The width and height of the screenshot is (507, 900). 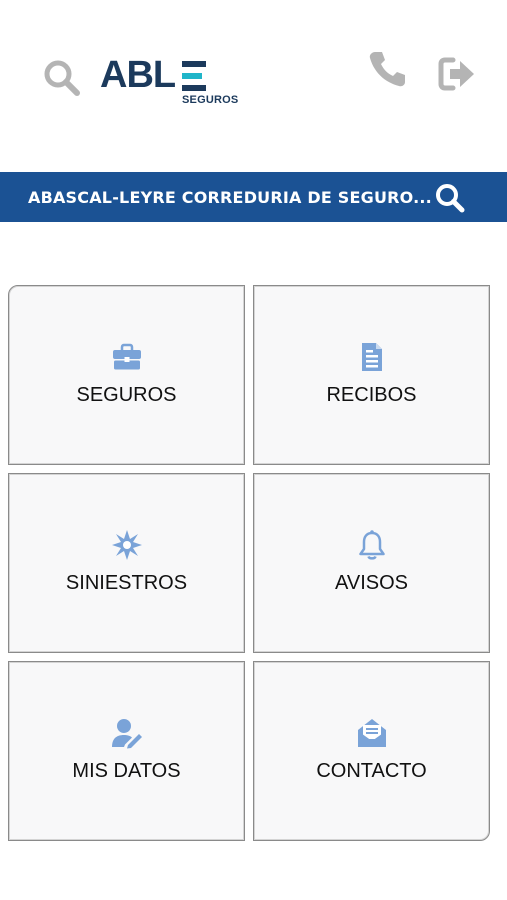 What do you see at coordinates (372, 733) in the screenshot?
I see `envelope-open-icon` at bounding box center [372, 733].